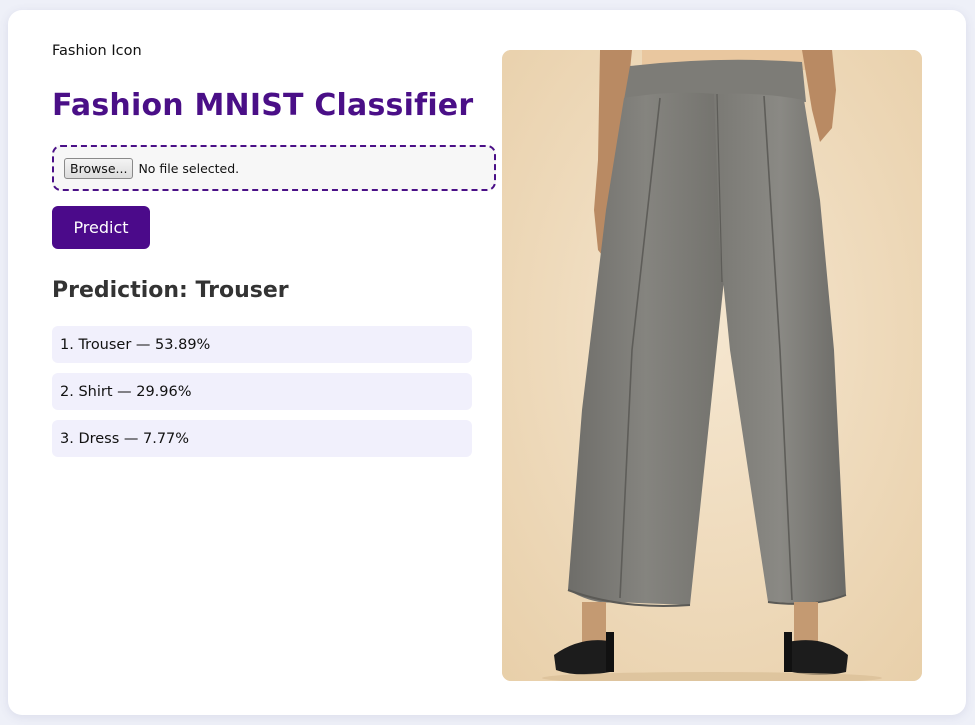  I want to click on file-upload-field: Browse... No file selected., so click(274, 168).